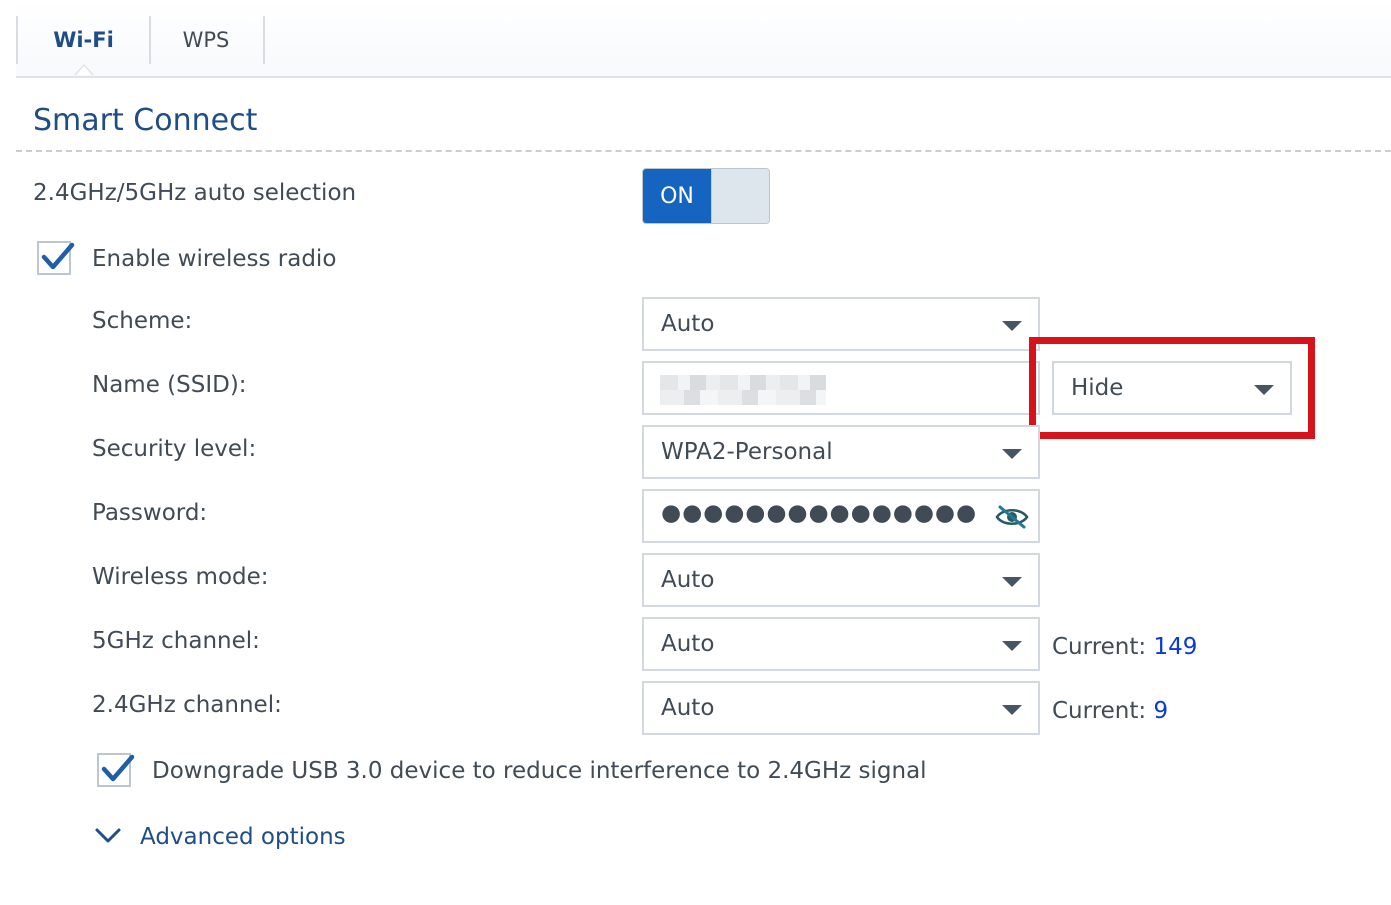 The width and height of the screenshot is (1391, 905). What do you see at coordinates (688, 580) in the screenshot?
I see `wireless-mode-value: Auto` at bounding box center [688, 580].